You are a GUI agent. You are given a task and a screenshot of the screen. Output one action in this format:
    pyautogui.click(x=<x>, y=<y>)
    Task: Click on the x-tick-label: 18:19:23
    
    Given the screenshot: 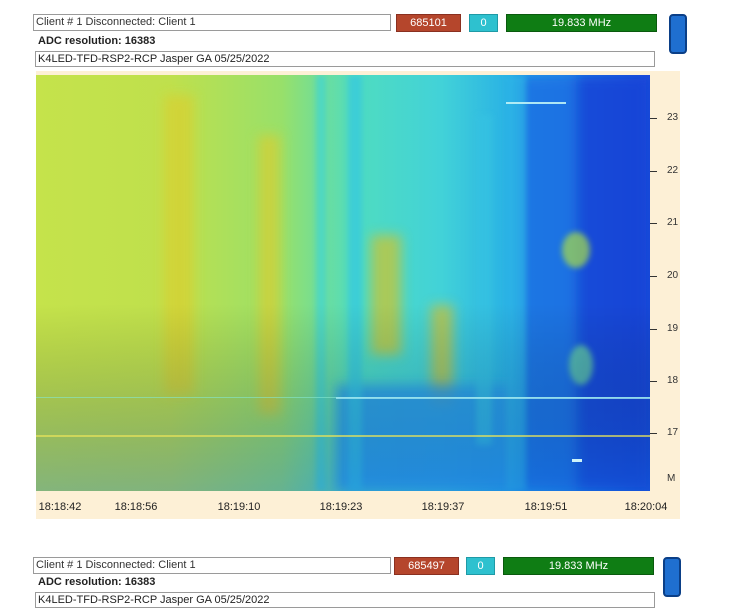 What is the action you would take?
    pyautogui.click(x=341, y=507)
    